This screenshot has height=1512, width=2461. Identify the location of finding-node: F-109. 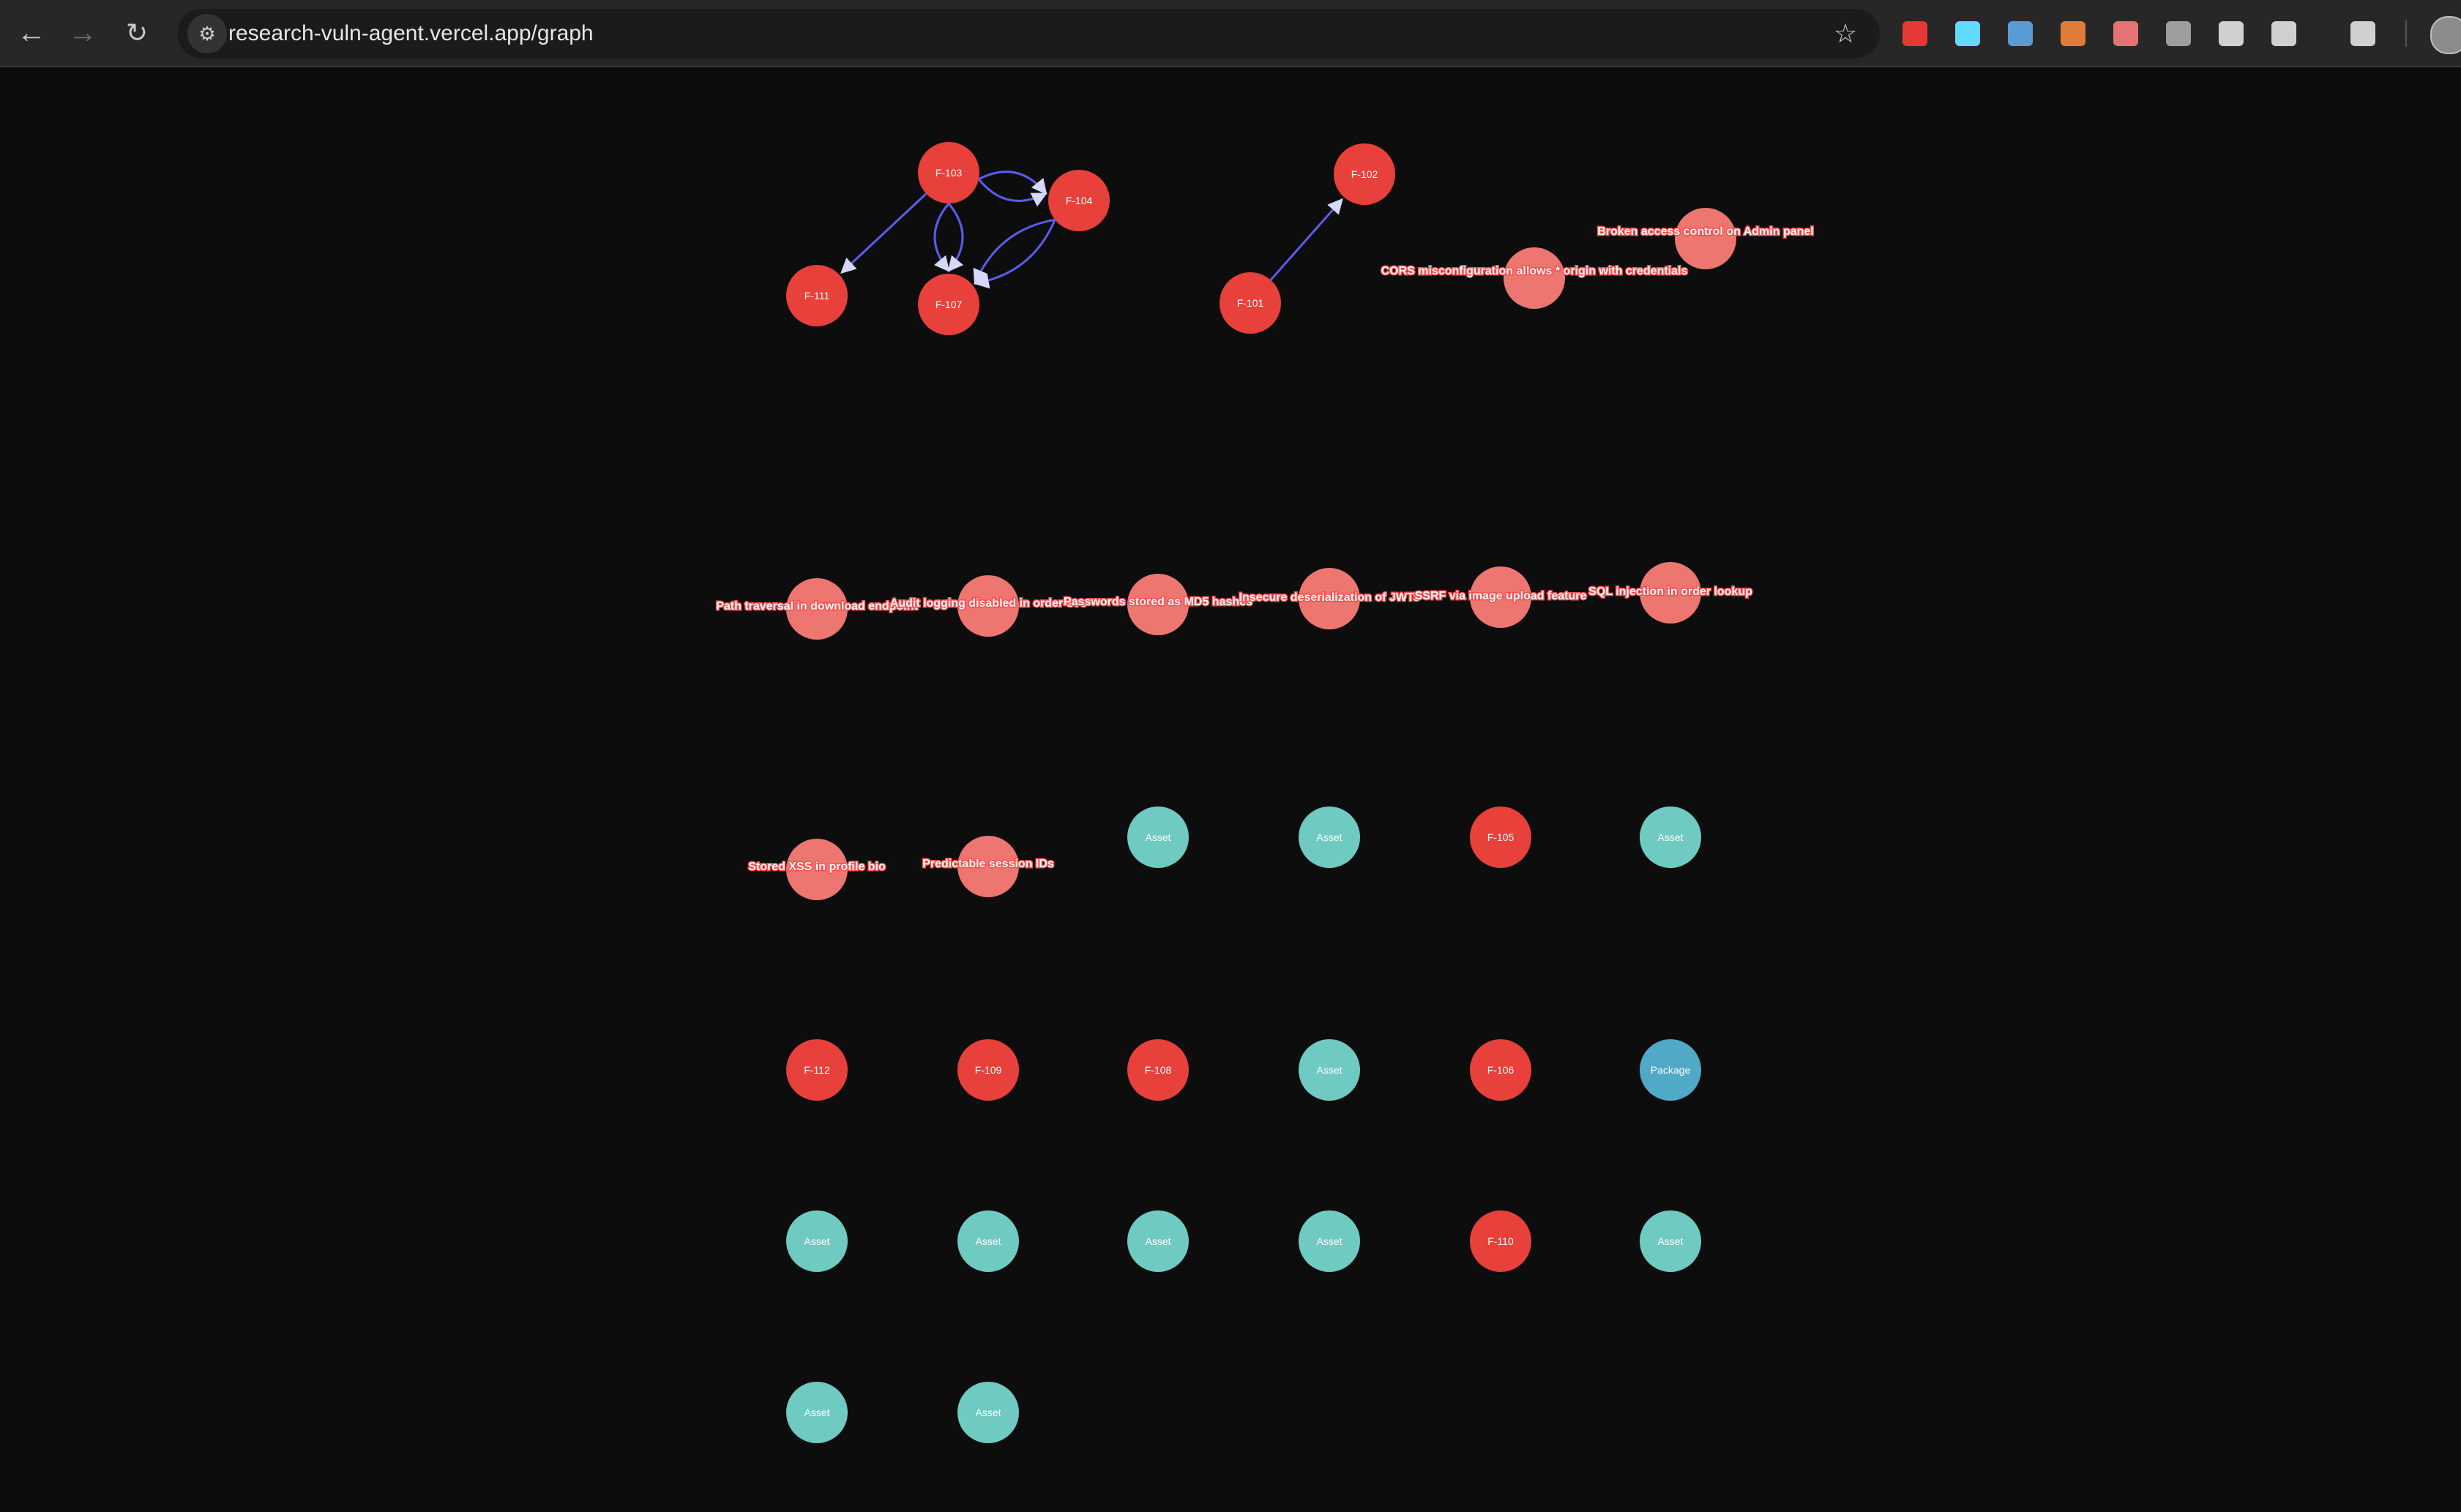
(988, 1070).